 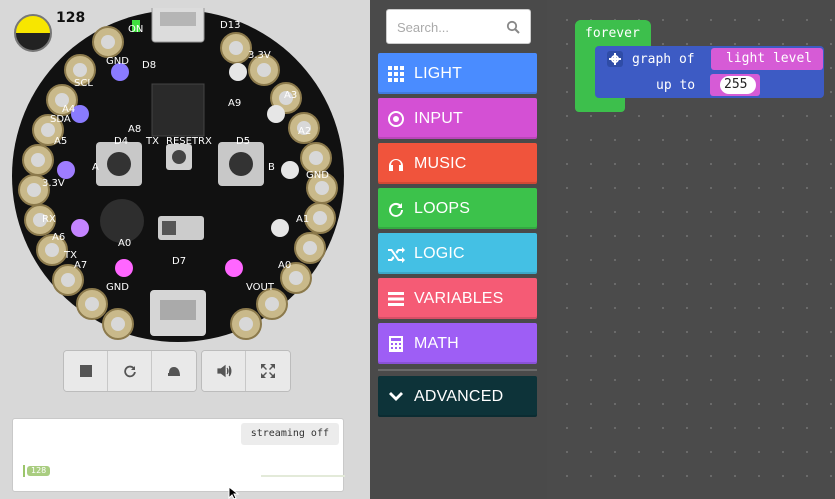 I want to click on speaker-icon, so click(x=223, y=371).